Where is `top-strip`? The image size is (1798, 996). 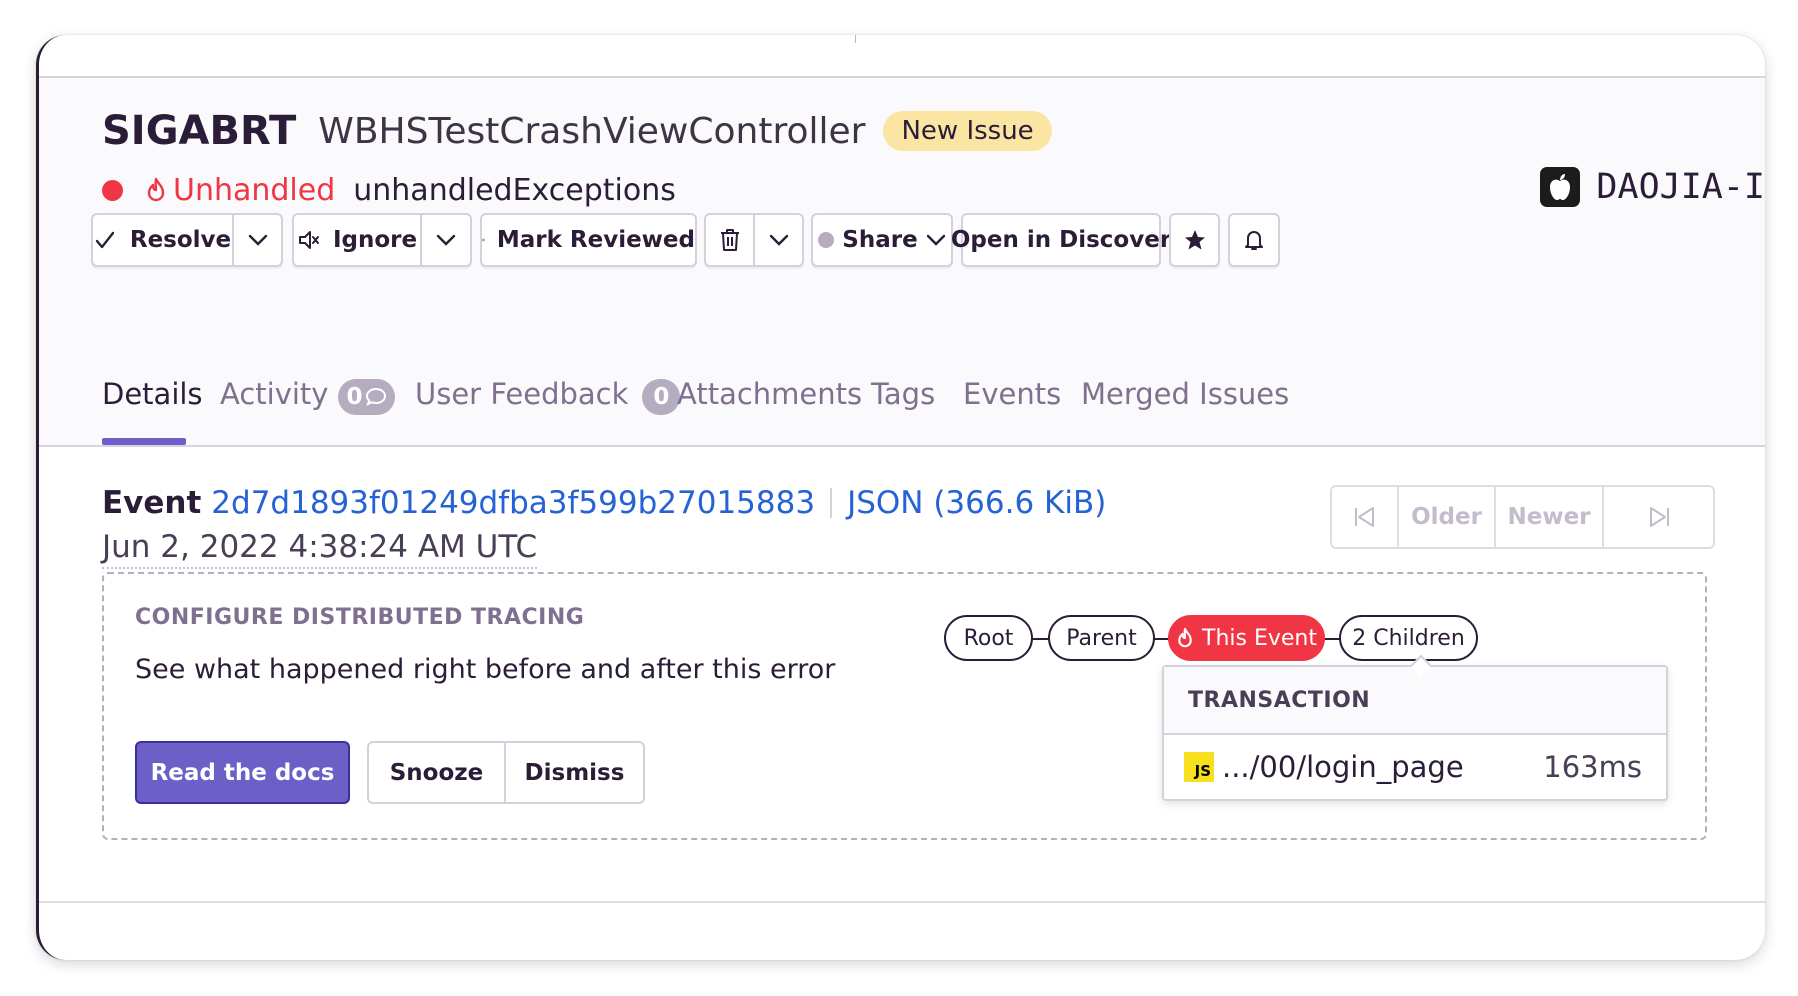
top-strip is located at coordinates (902, 56).